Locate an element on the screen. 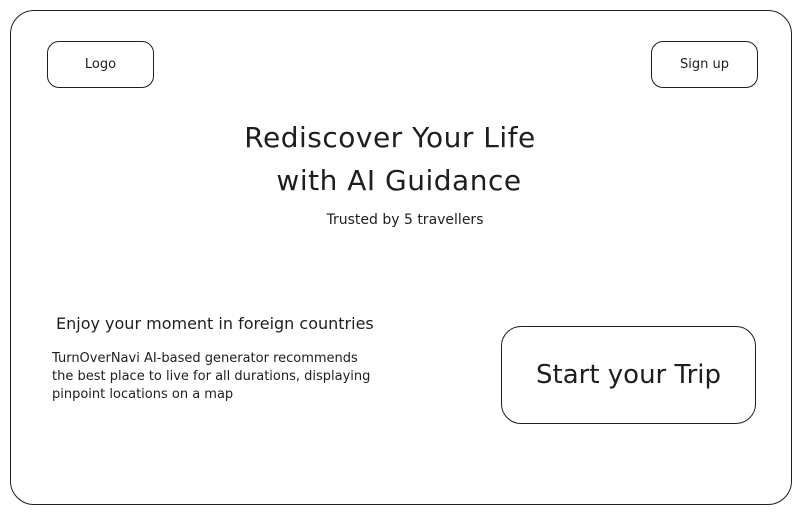  hero-title-line2: with AI Guidance is located at coordinates (399, 180).